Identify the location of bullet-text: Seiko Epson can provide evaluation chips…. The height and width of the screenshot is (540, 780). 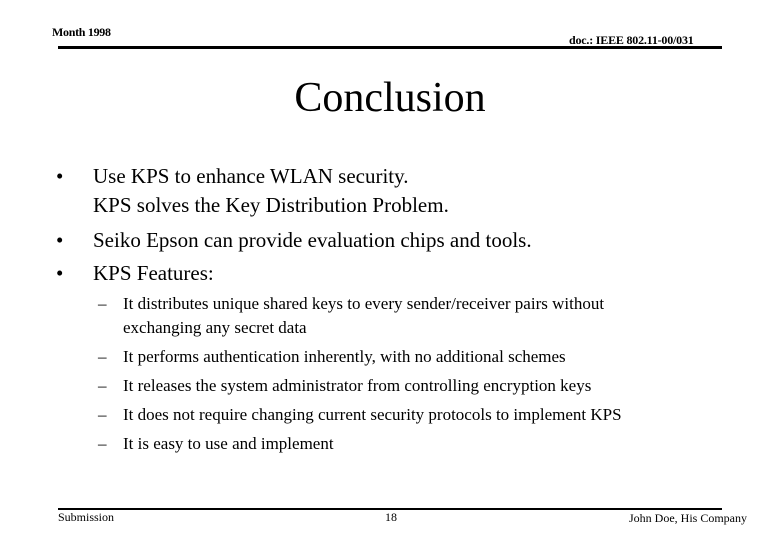
(312, 240).